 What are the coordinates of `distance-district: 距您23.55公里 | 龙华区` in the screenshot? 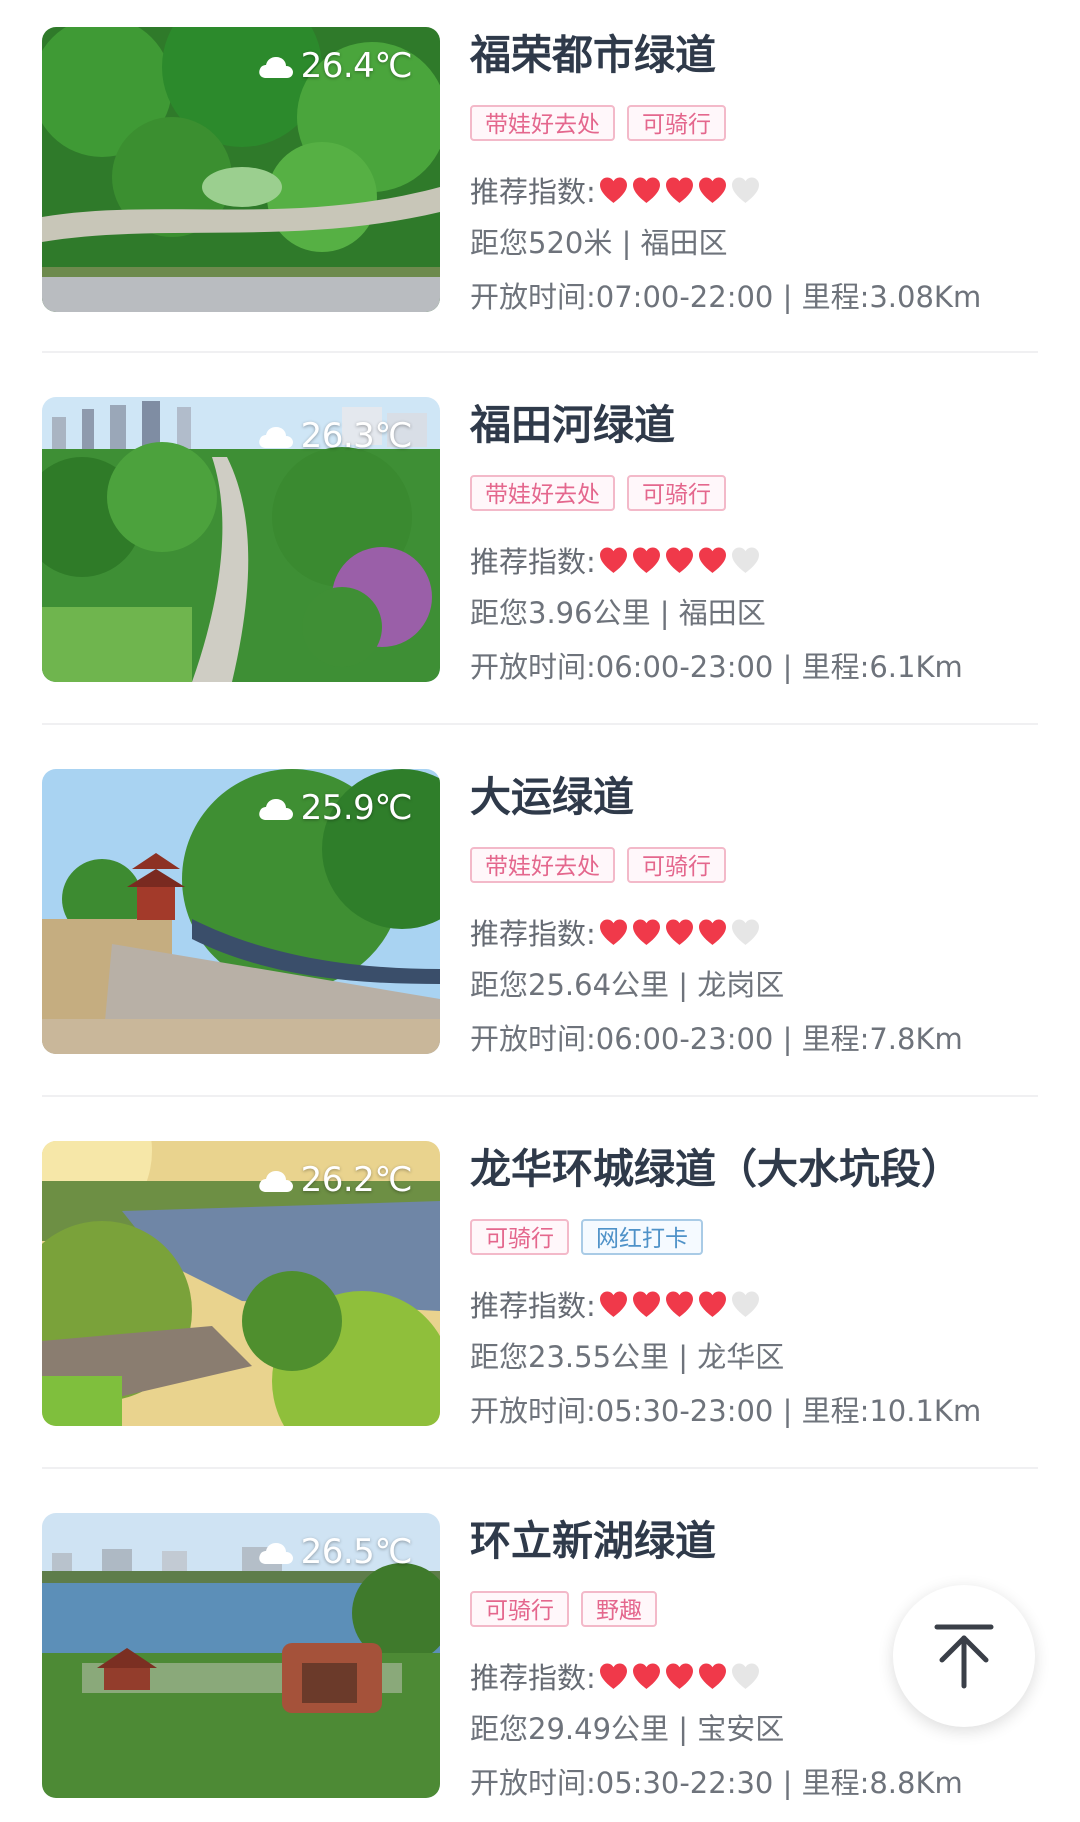 It's located at (627, 1357).